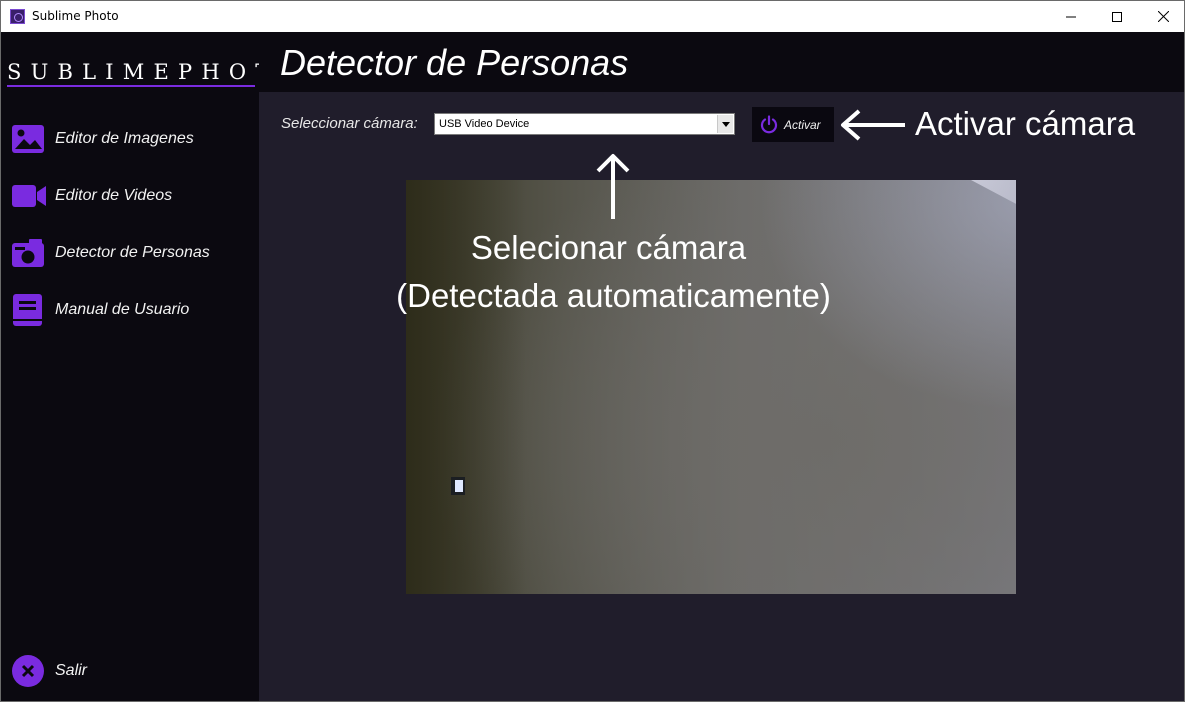 Image resolution: width=1185 pixels, height=702 pixels. What do you see at coordinates (29, 196) in the screenshot?
I see `video-camera-icon` at bounding box center [29, 196].